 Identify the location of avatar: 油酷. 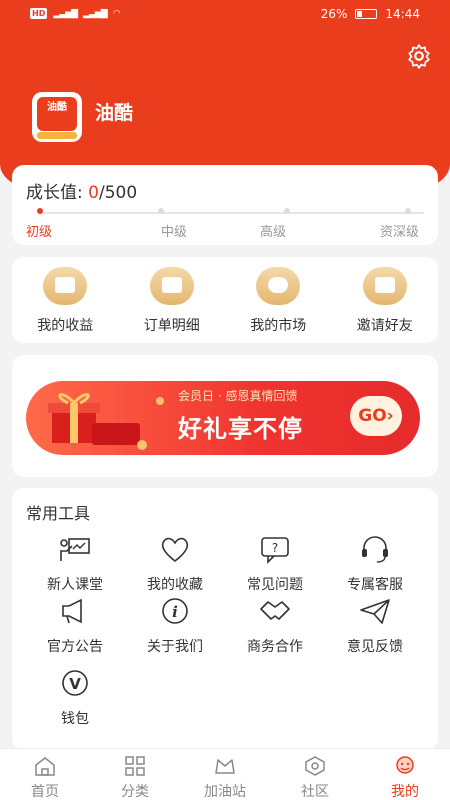
(57, 117).